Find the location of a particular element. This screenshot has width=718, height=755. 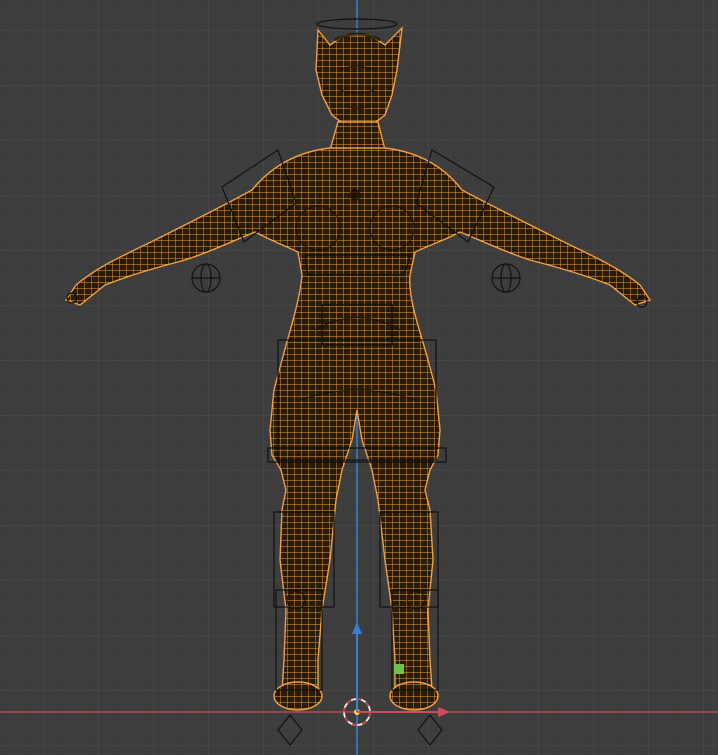

neck-mesh is located at coordinates (357, 136).